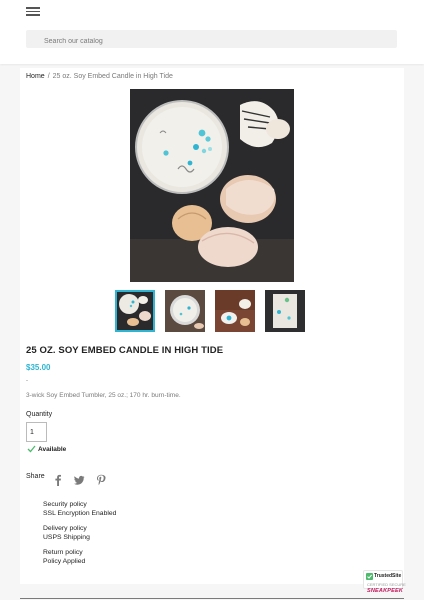 Image resolution: width=424 pixels, height=600 pixels. I want to click on trustedsite-name: TrustedSite, so click(388, 576).